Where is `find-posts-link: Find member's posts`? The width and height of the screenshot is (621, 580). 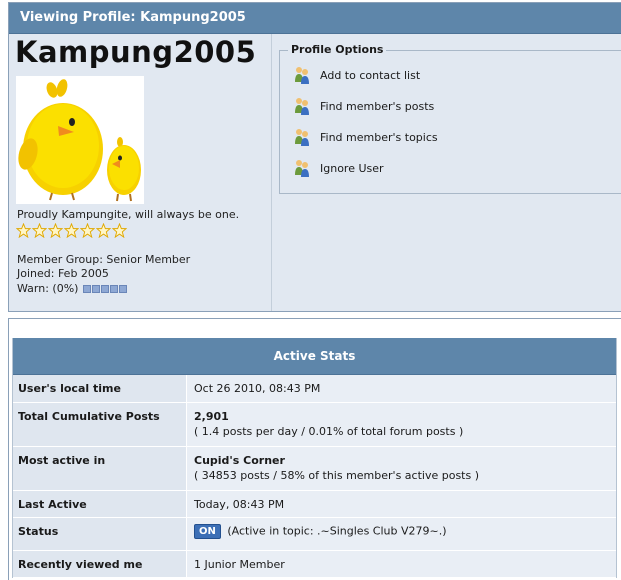 find-posts-link: Find member's posts is located at coordinates (363, 106).